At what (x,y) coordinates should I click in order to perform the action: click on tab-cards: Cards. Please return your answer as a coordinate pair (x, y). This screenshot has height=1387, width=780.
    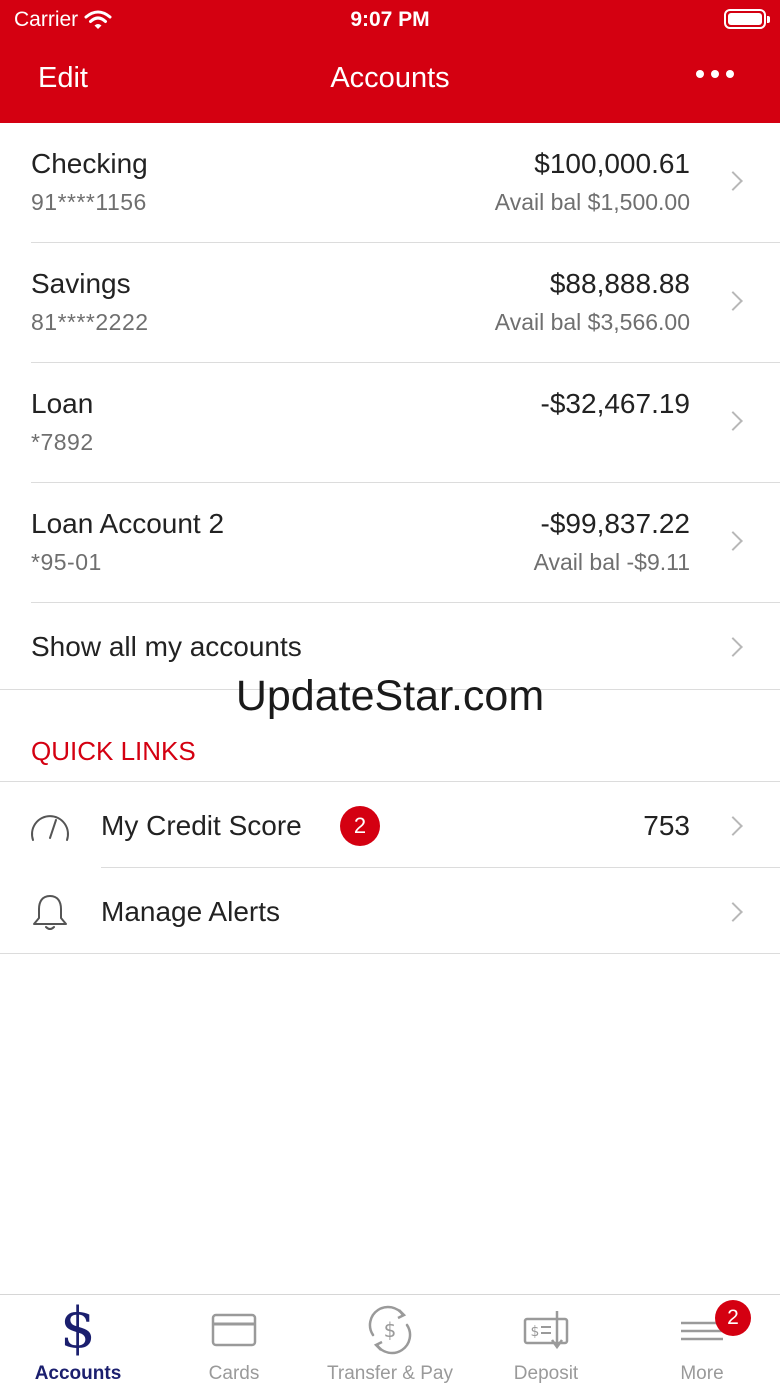
    Looking at the image, I should click on (234, 1341).